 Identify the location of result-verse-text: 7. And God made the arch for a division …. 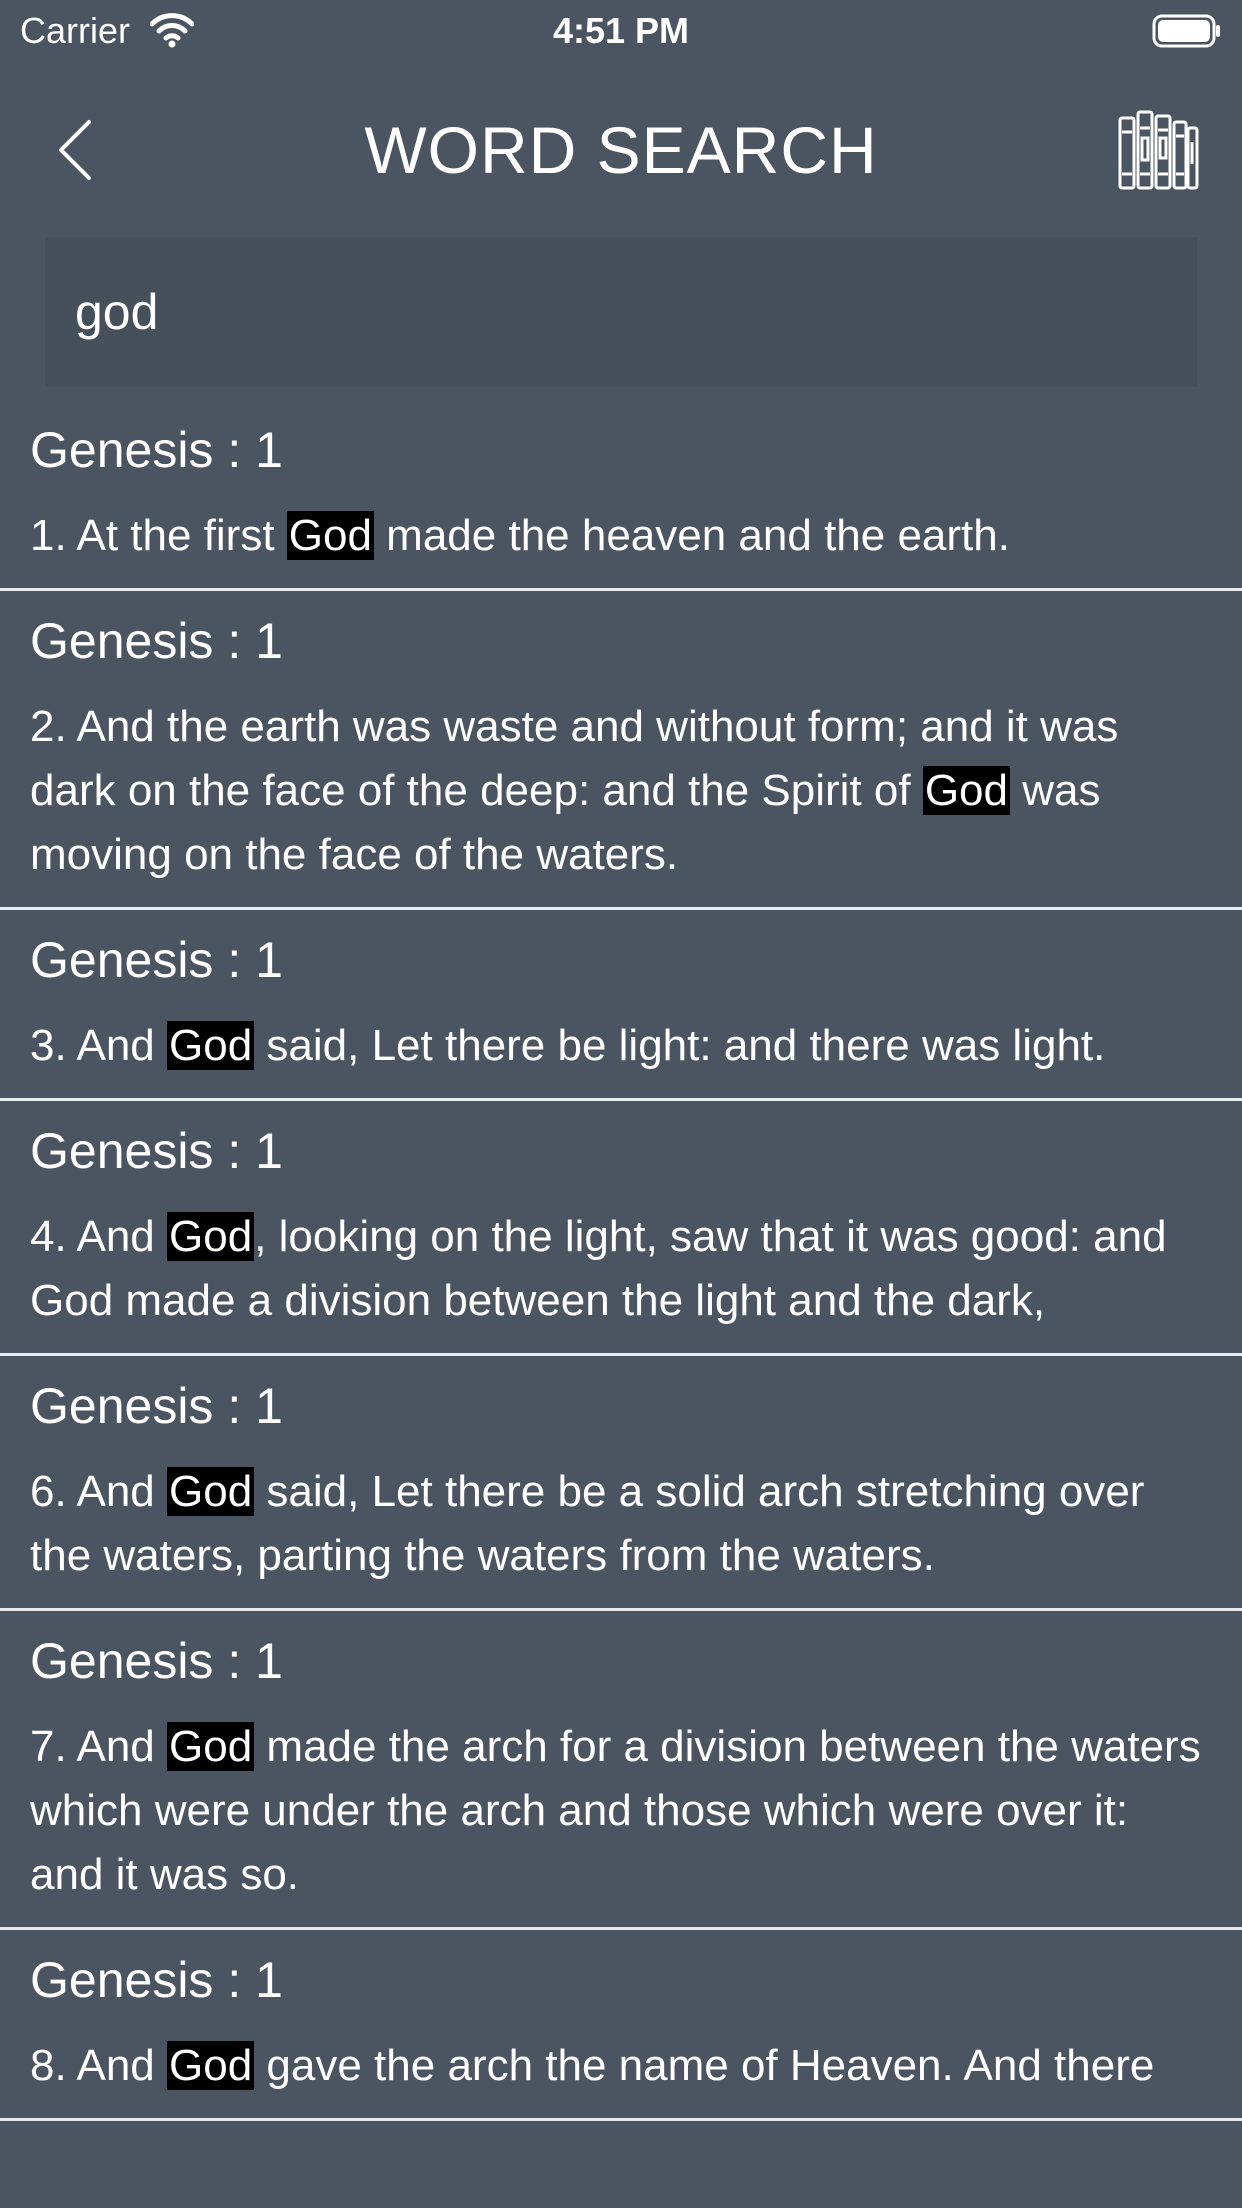
(621, 1811).